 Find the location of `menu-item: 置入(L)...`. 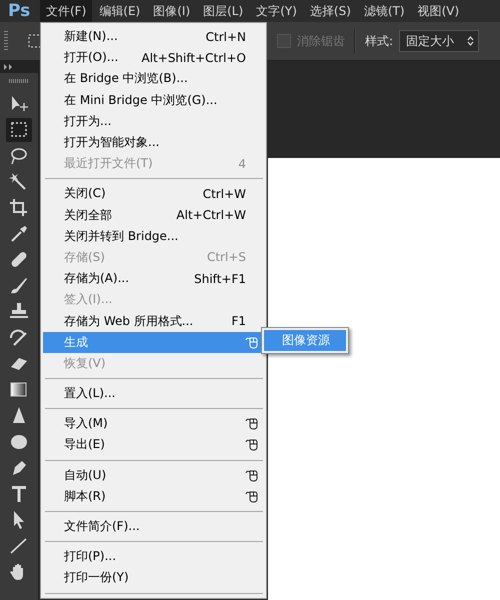

menu-item: 置入(L)... is located at coordinates (153, 393).